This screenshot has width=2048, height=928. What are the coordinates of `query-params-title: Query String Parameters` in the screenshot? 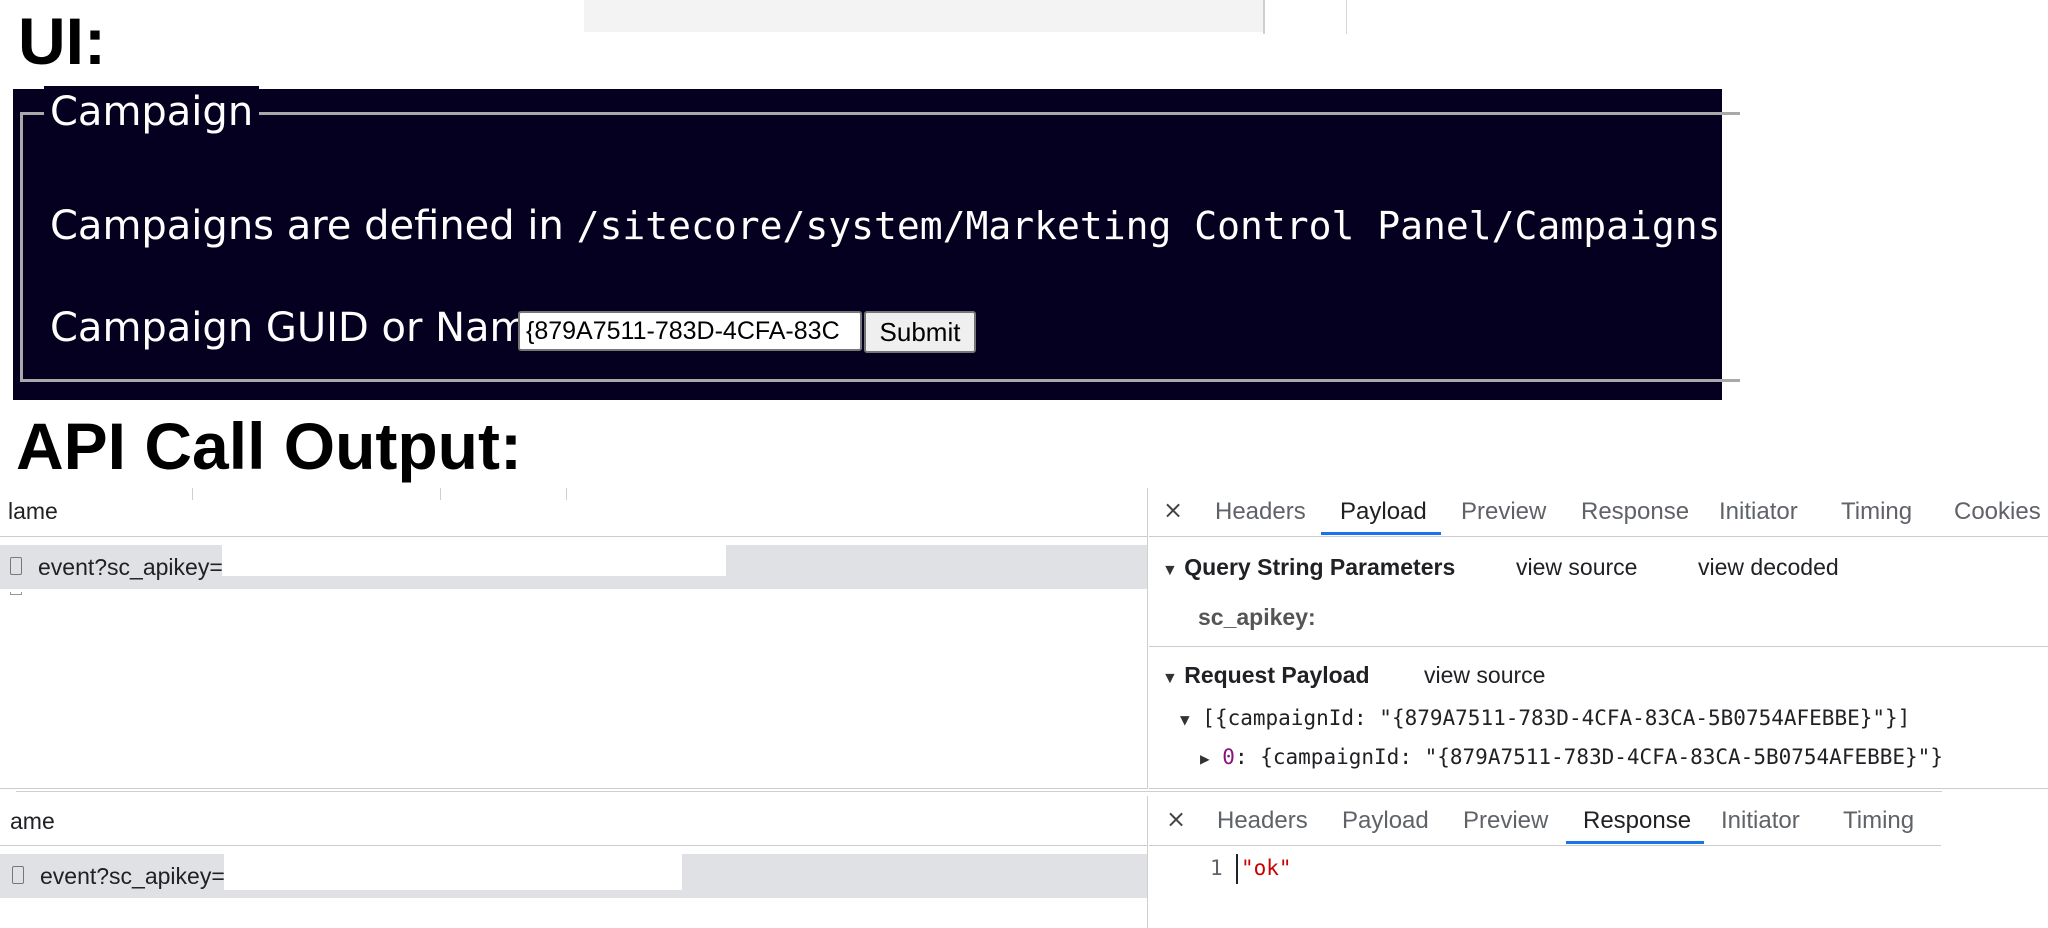 It's located at (1320, 567).